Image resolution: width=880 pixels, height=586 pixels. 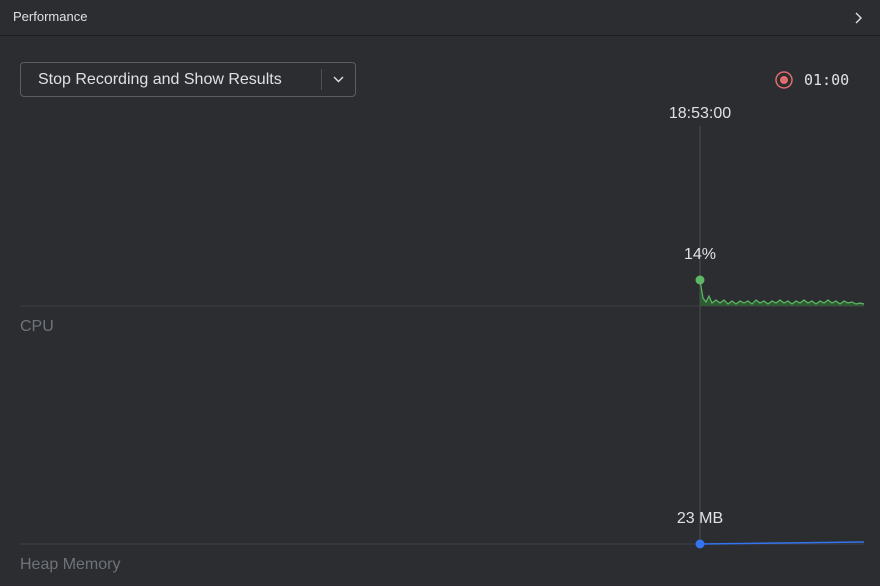 What do you see at coordinates (700, 280) in the screenshot?
I see `cpu-marker` at bounding box center [700, 280].